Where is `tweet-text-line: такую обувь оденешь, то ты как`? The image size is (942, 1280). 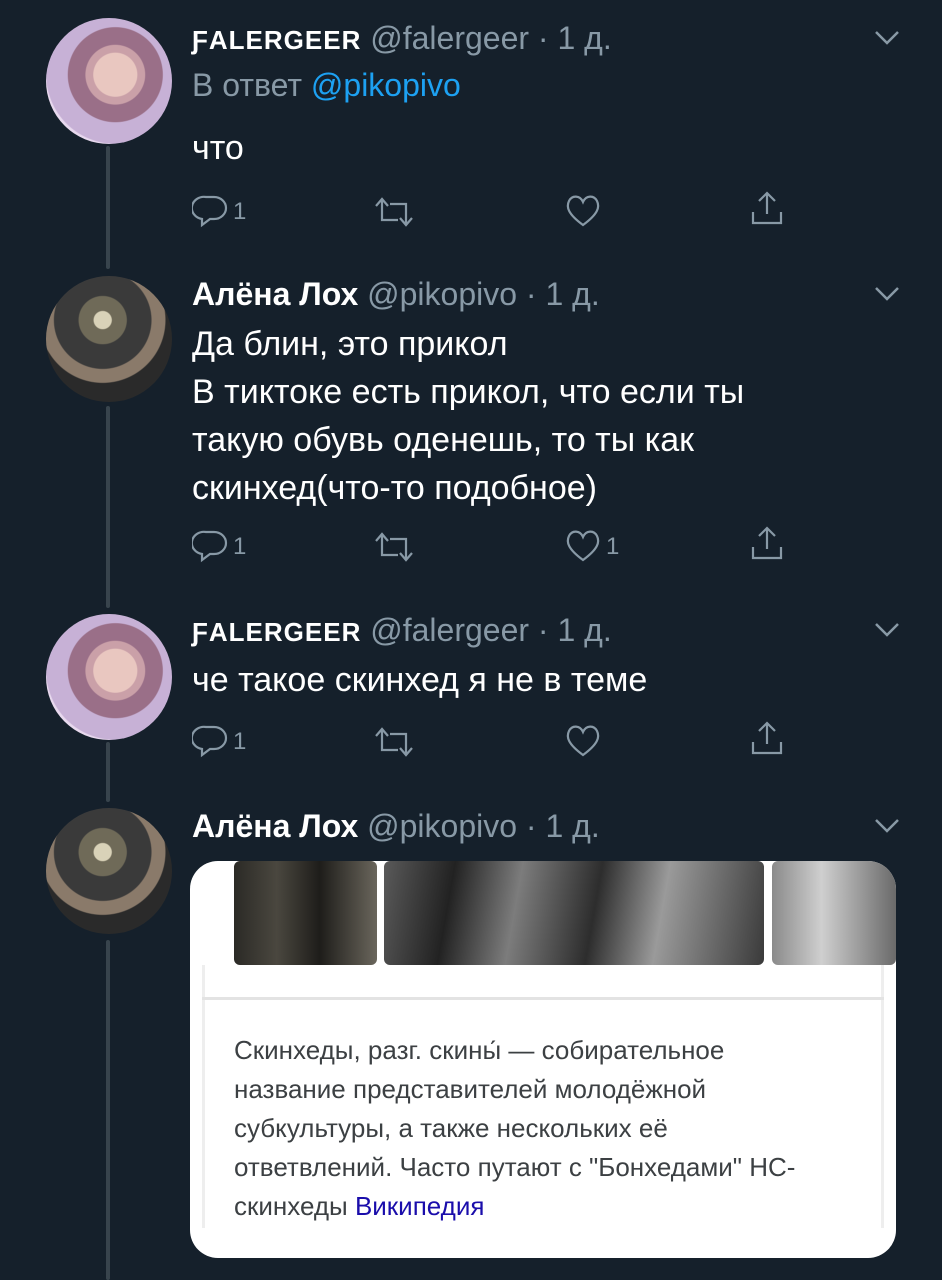 tweet-text-line: такую обувь оденешь, то ты как is located at coordinates (443, 440).